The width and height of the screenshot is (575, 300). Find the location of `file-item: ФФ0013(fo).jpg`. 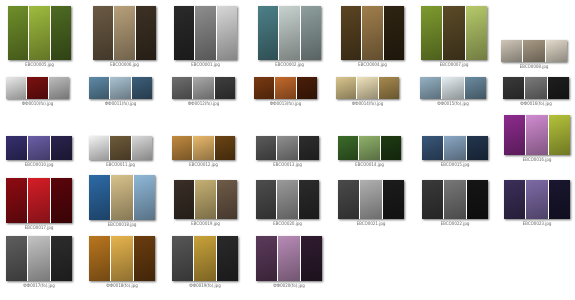

file-item: ФФ0013(fo).jpg is located at coordinates (285, 92).